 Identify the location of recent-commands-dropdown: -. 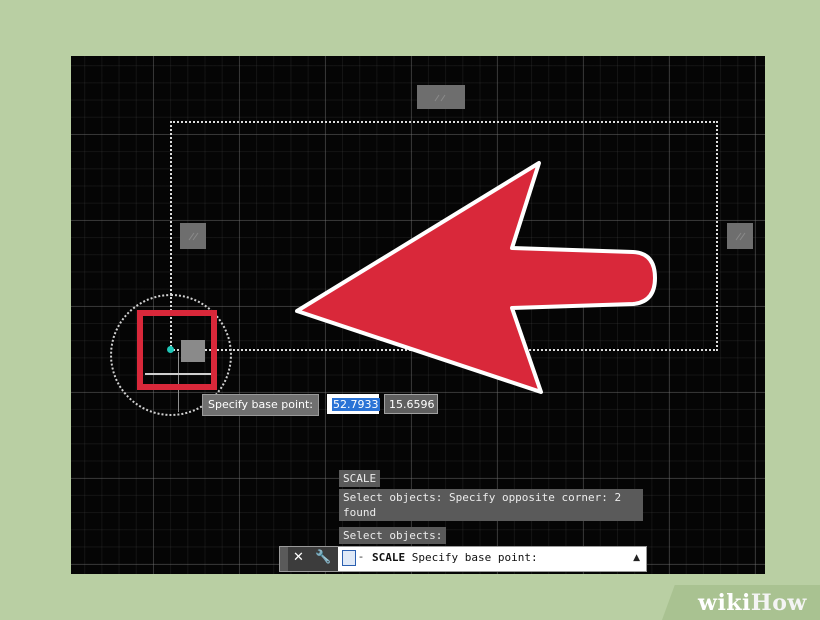
(361, 556).